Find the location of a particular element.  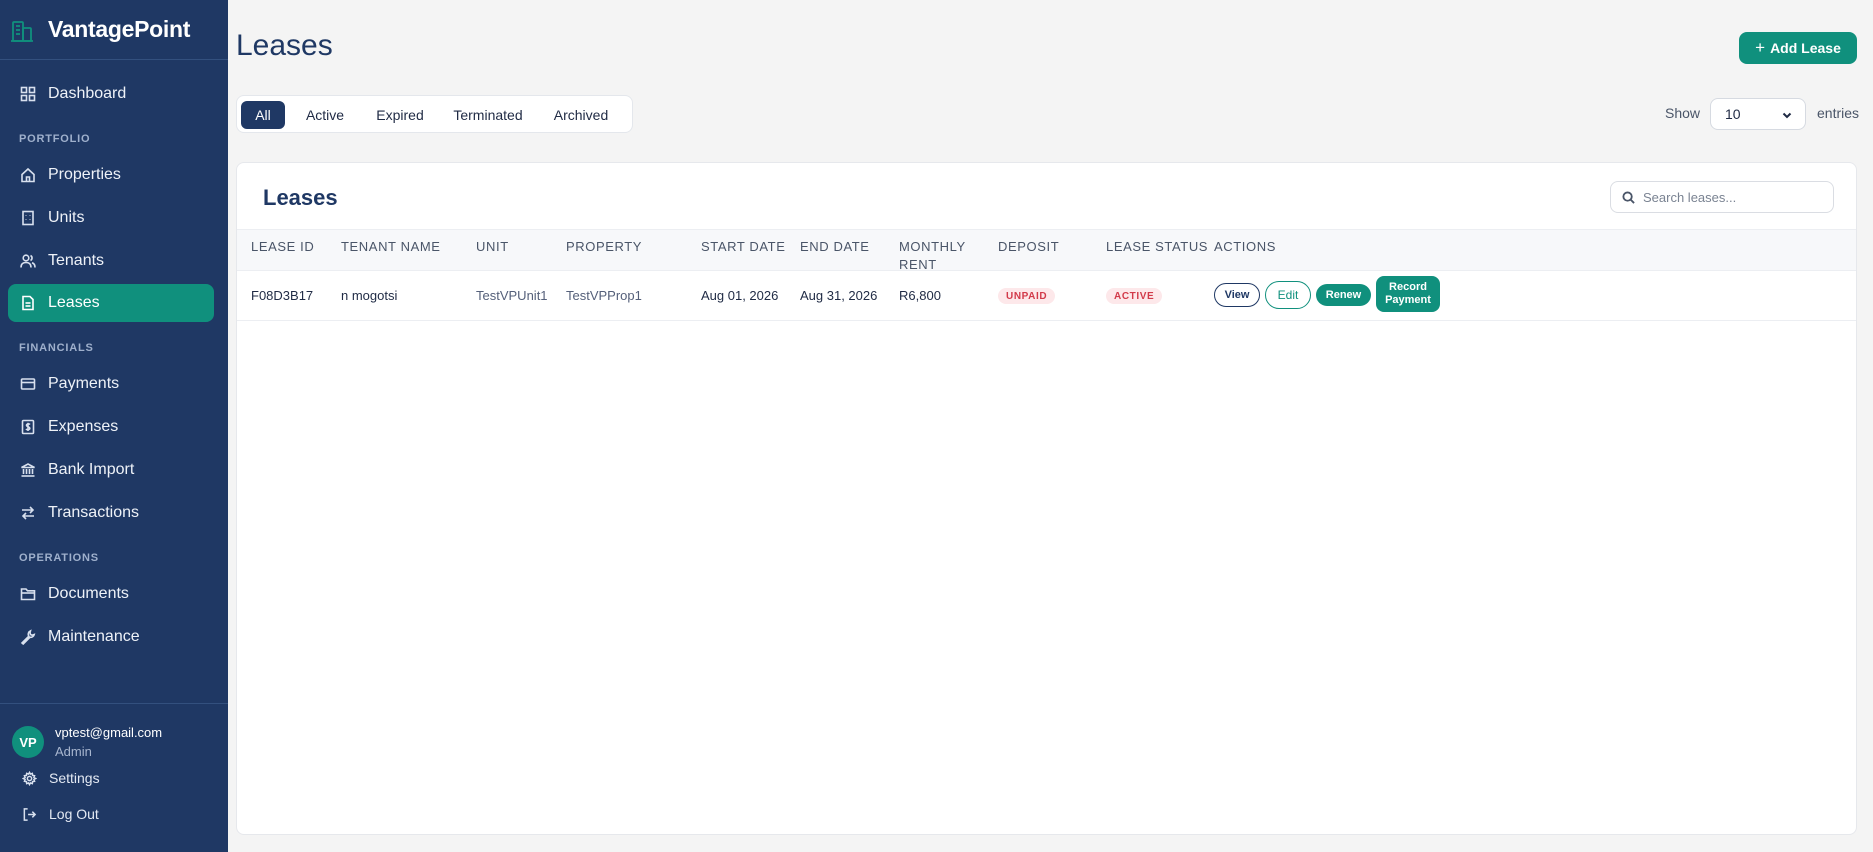

cell-lease-id: F08D3B17 is located at coordinates (282, 295).